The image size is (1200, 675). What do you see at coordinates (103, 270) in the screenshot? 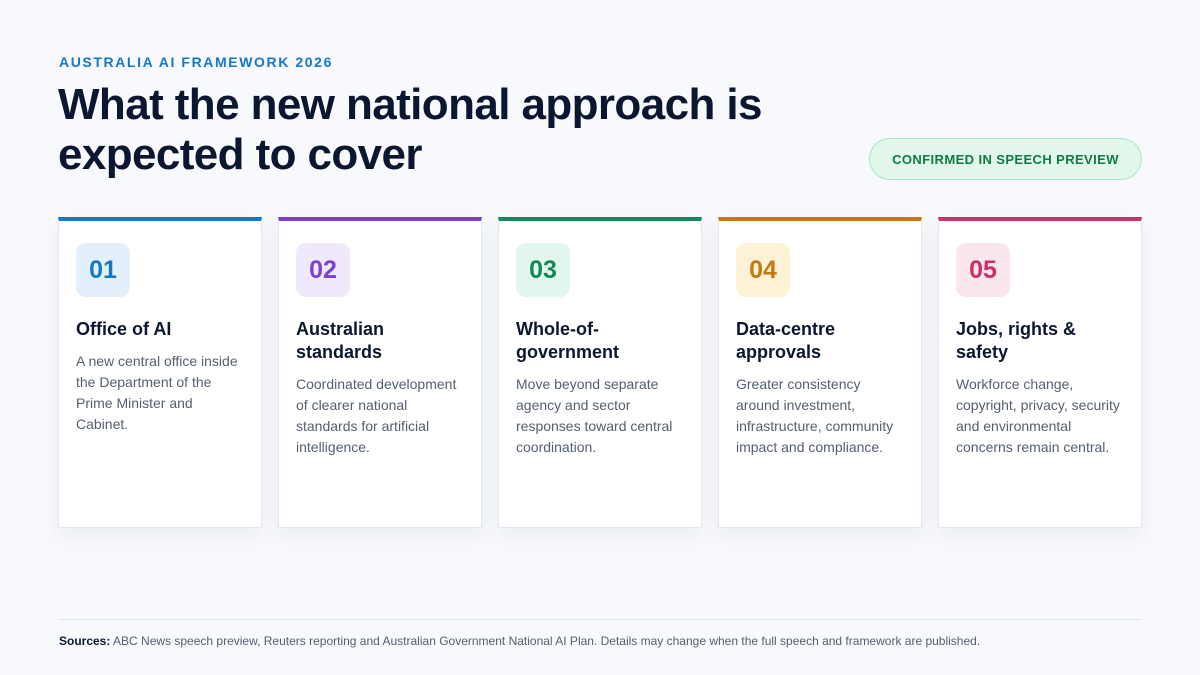
I see `card-number: 01` at bounding box center [103, 270].